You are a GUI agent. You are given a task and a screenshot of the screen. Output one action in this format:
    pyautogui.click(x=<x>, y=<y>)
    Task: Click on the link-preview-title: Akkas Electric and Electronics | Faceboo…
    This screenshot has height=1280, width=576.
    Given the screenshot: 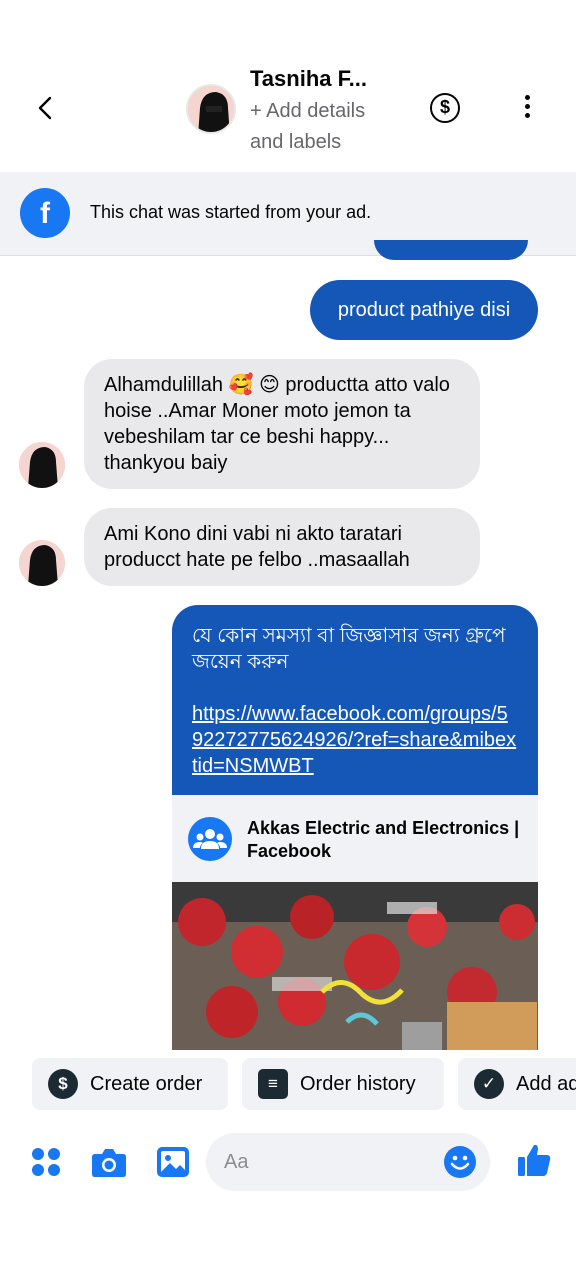 What is the action you would take?
    pyautogui.click(x=383, y=839)
    